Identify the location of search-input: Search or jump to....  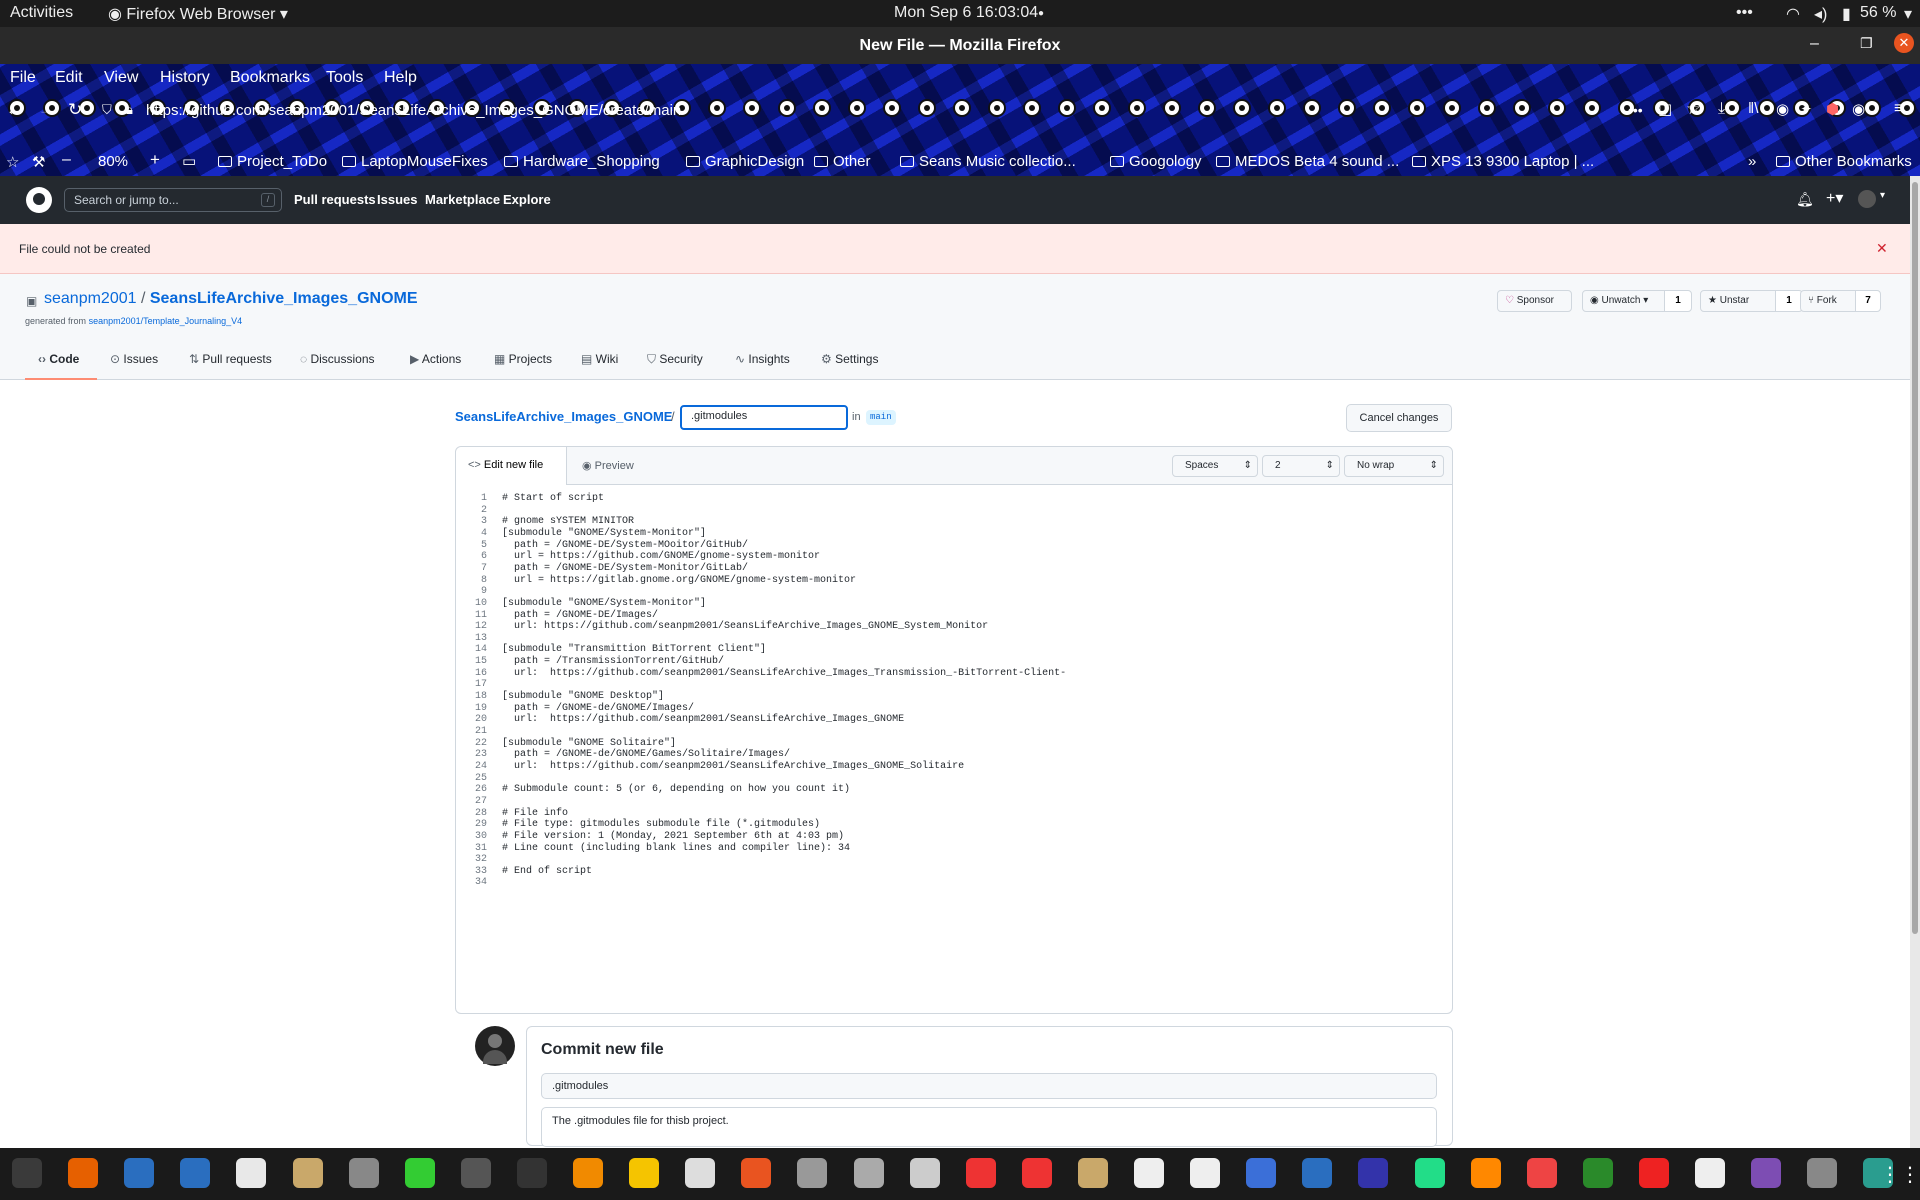
(173, 200).